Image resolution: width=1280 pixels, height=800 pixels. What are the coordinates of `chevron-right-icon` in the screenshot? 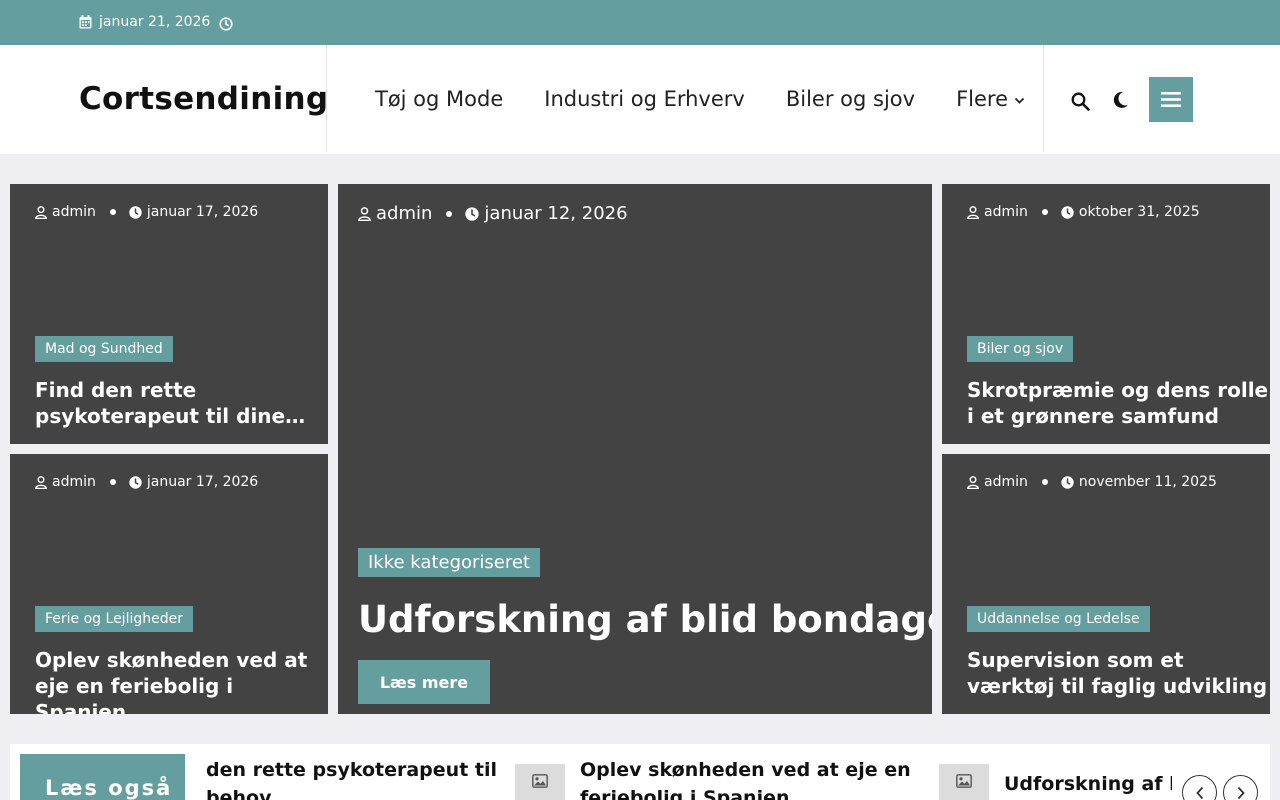 It's located at (1241, 792).